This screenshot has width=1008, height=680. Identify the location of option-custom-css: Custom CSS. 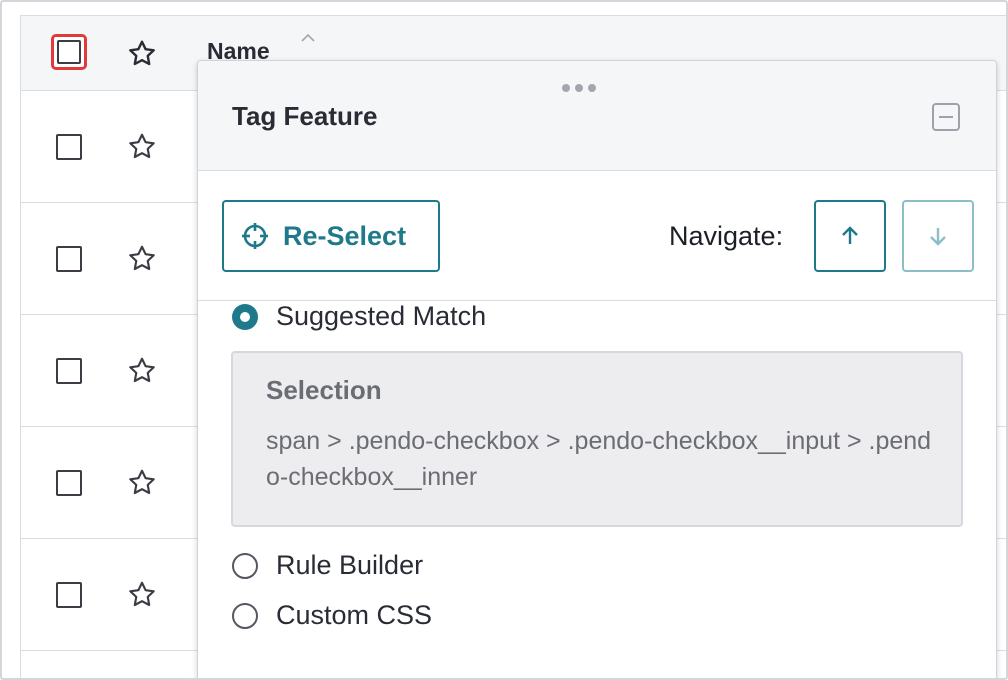
(332, 615).